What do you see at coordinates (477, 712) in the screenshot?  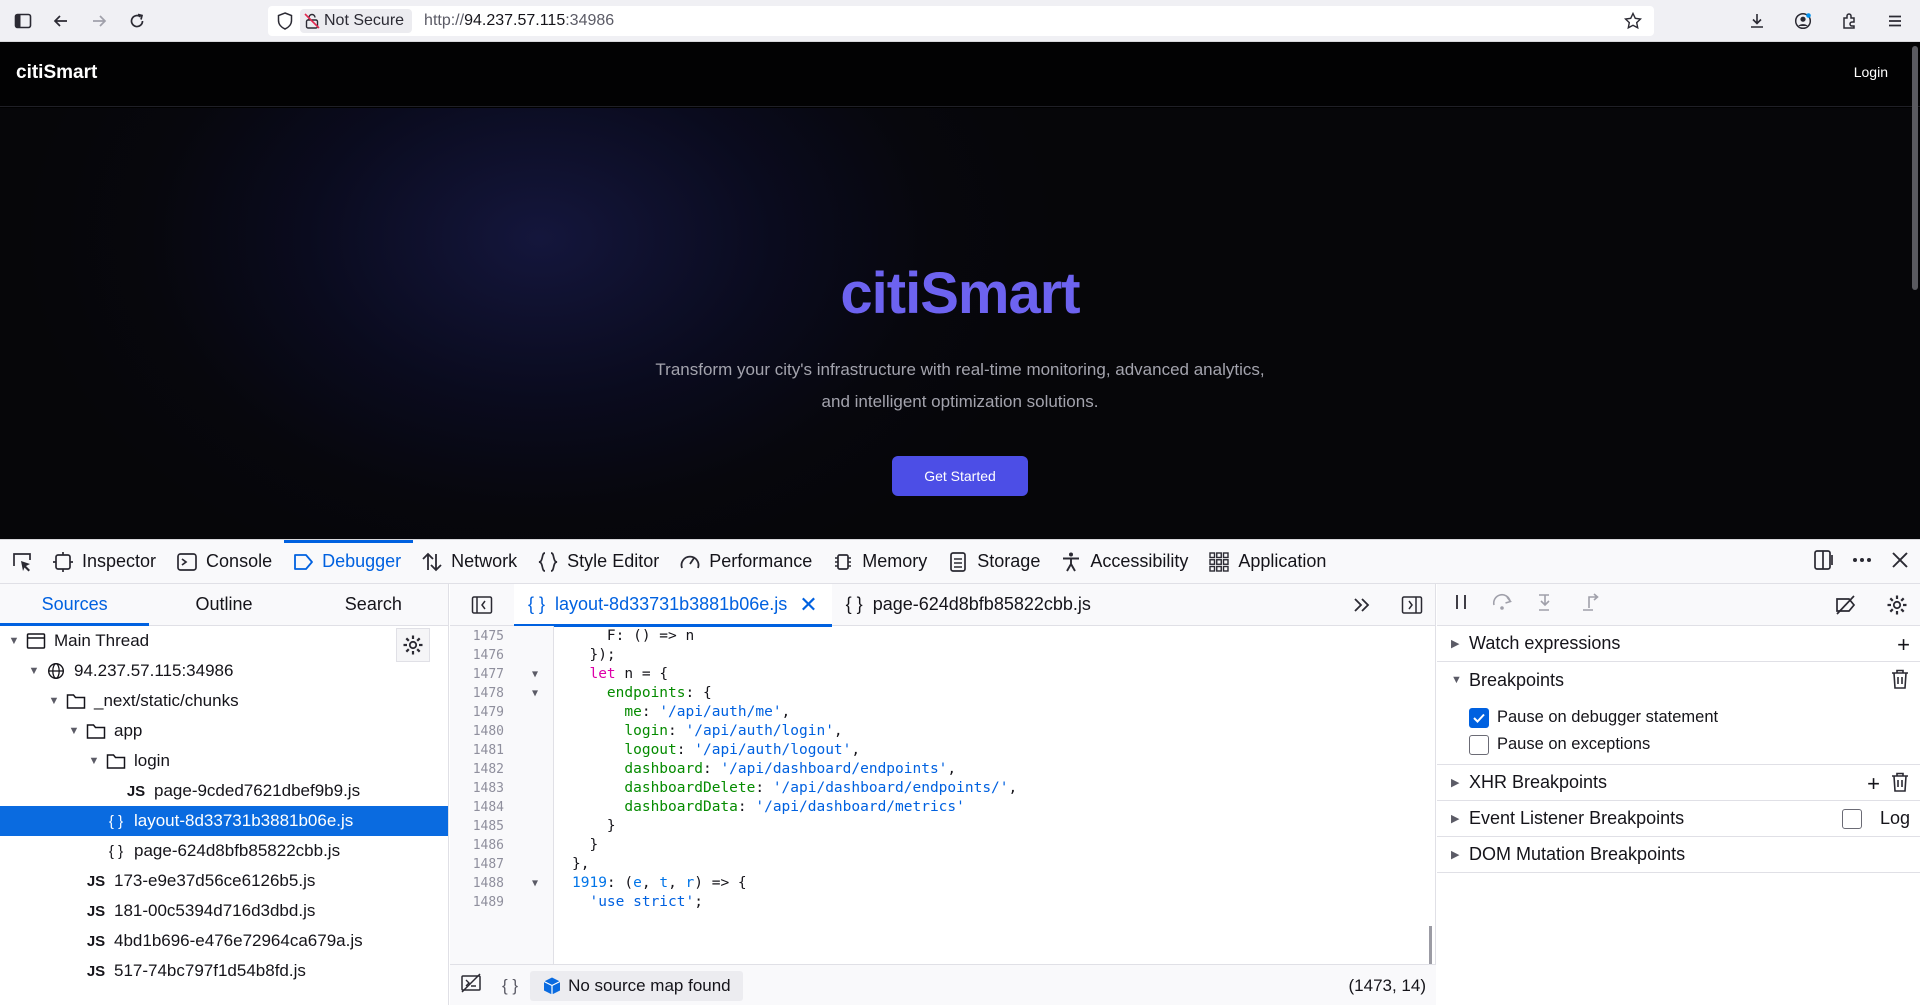 I see `line-number: 1479` at bounding box center [477, 712].